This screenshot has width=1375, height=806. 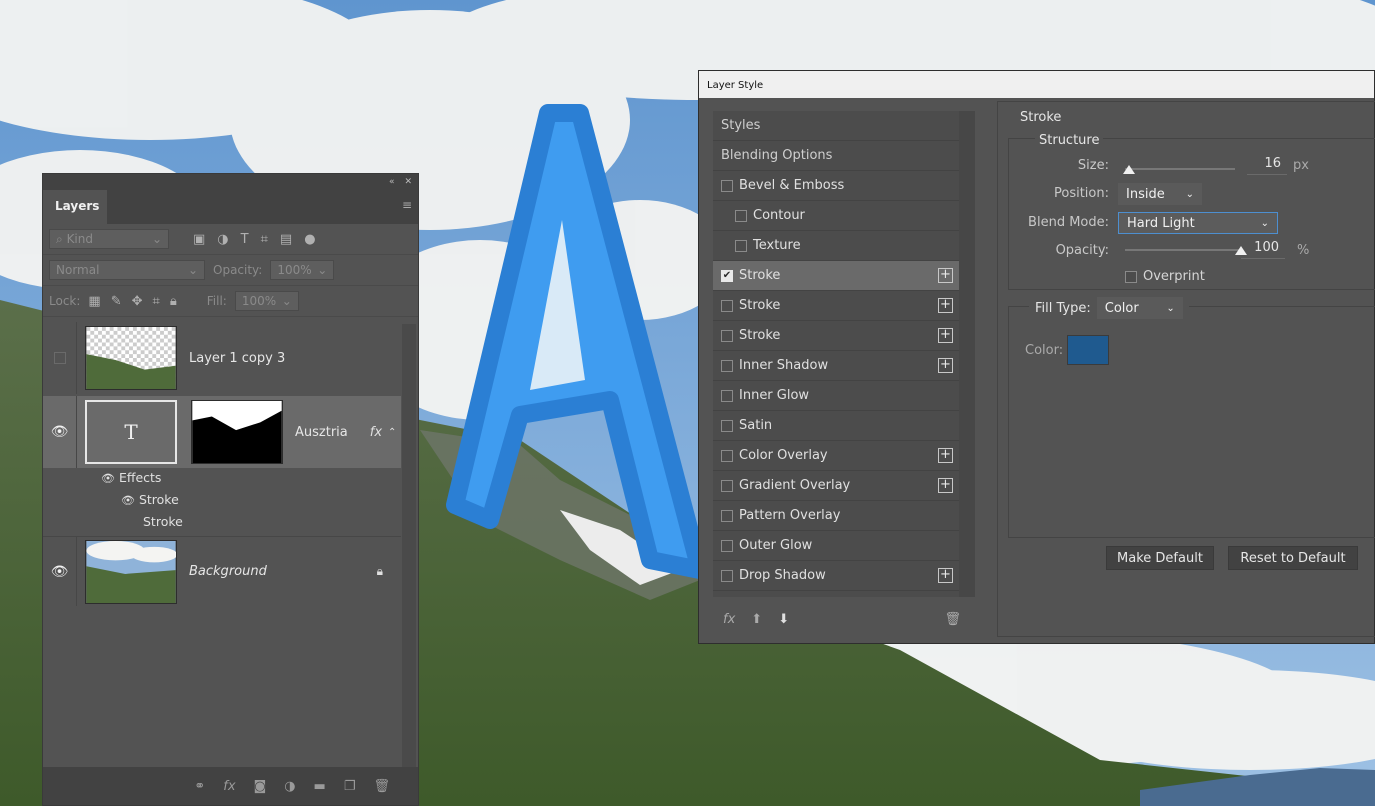 What do you see at coordinates (836, 516) in the screenshot?
I see `style-item: Pattern Overlay` at bounding box center [836, 516].